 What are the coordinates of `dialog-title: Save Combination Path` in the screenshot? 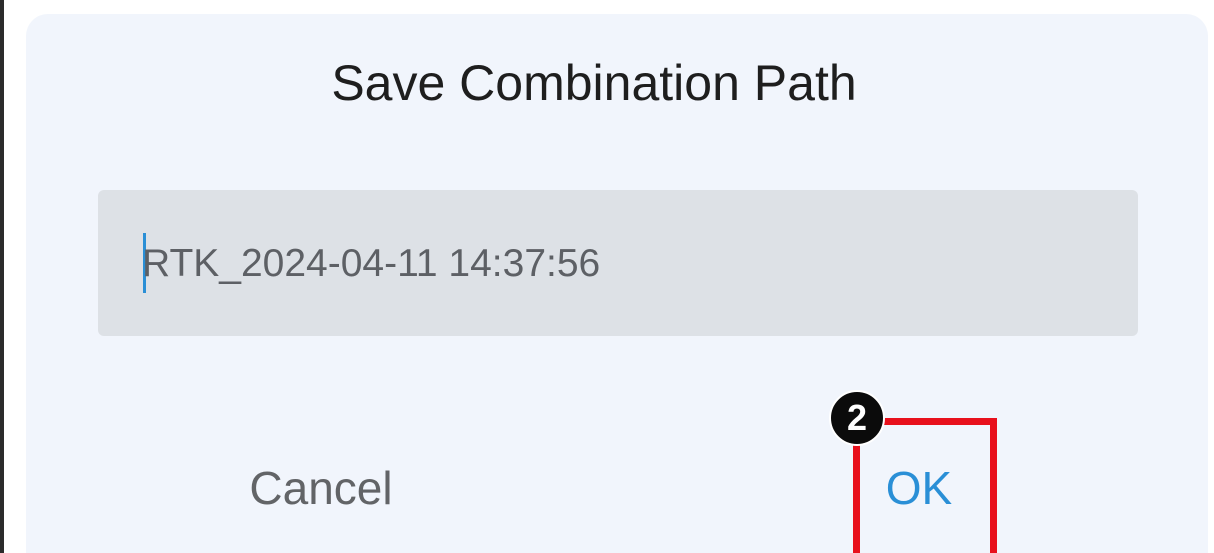 It's located at (594, 83).